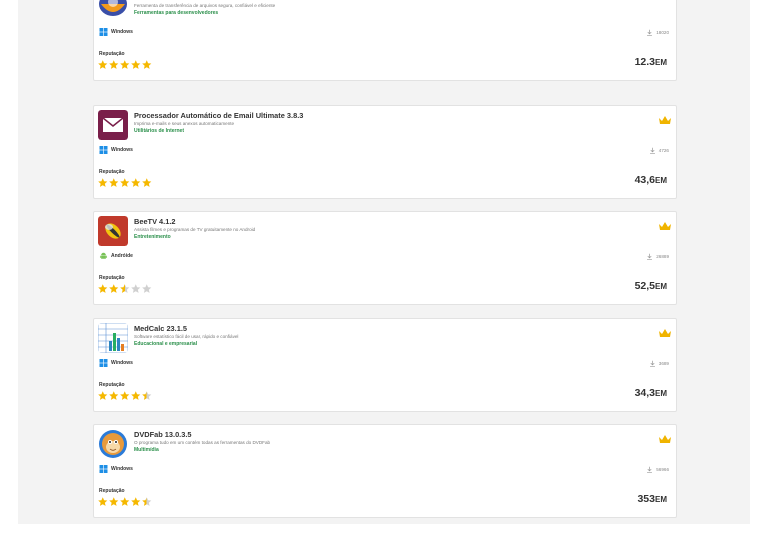  Describe the element at coordinates (662, 256) in the screenshot. I see `download-count-value: 26889` at that location.